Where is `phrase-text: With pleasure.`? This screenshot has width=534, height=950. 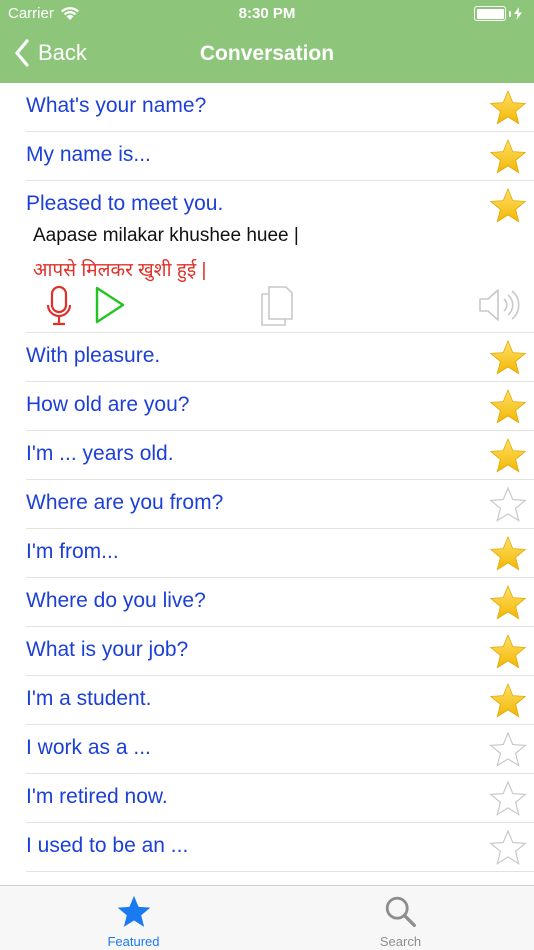
phrase-text: With pleasure. is located at coordinates (93, 355).